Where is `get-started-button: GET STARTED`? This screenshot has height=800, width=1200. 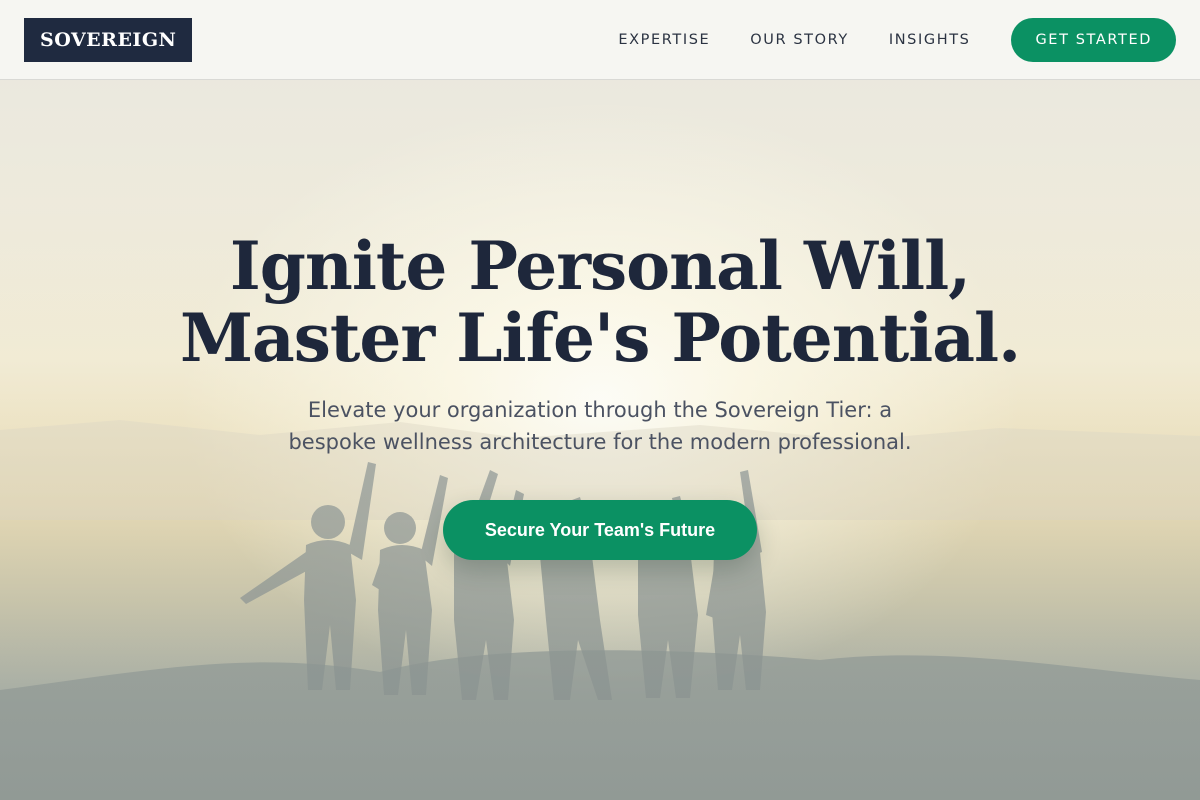
get-started-button: GET STARTED is located at coordinates (1093, 39).